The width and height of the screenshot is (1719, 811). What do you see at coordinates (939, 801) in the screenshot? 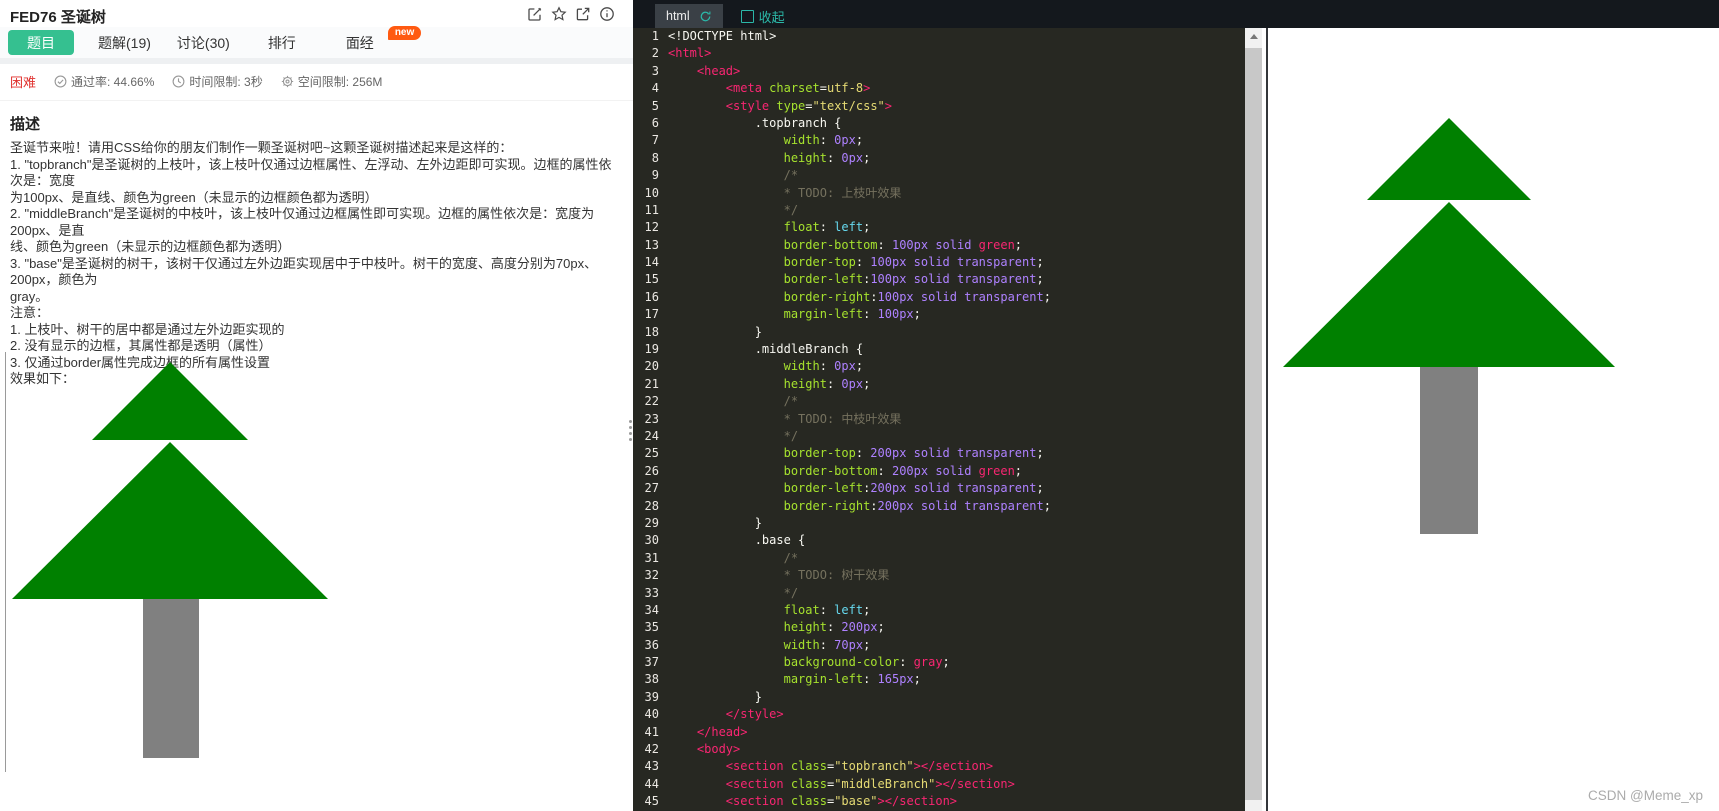
I see `code-line: 45 <section class="base"></section>` at bounding box center [939, 801].